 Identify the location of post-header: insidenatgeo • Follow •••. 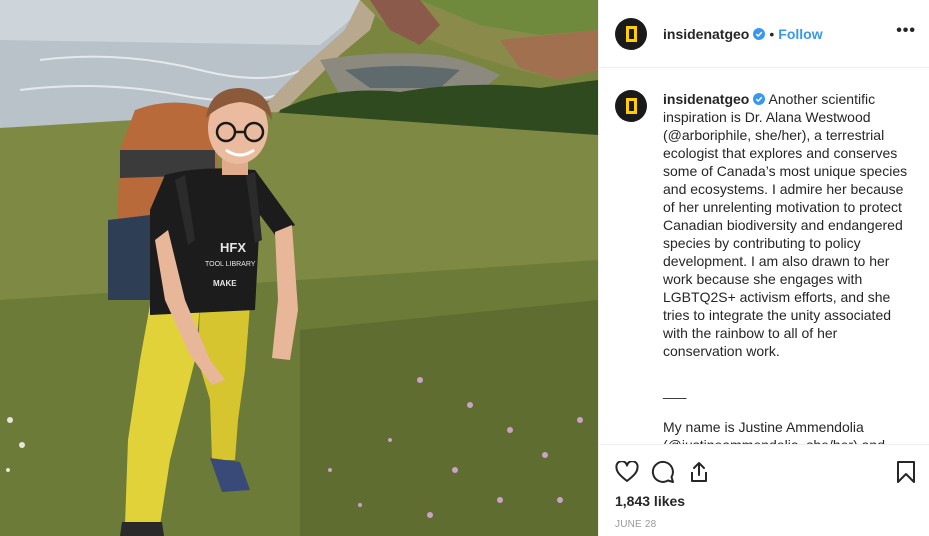
(764, 34).